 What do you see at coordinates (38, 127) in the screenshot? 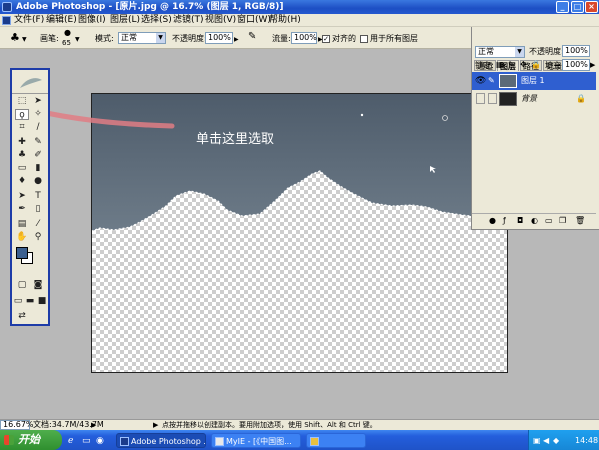
I see `slice-tool-icon: ∕` at bounding box center [38, 127].